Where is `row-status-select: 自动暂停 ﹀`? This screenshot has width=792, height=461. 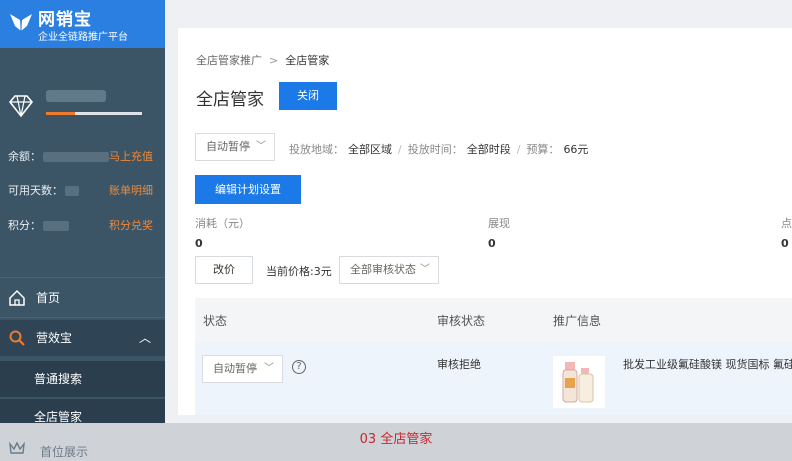 row-status-select: 自动暂停 ﹀ is located at coordinates (242, 369).